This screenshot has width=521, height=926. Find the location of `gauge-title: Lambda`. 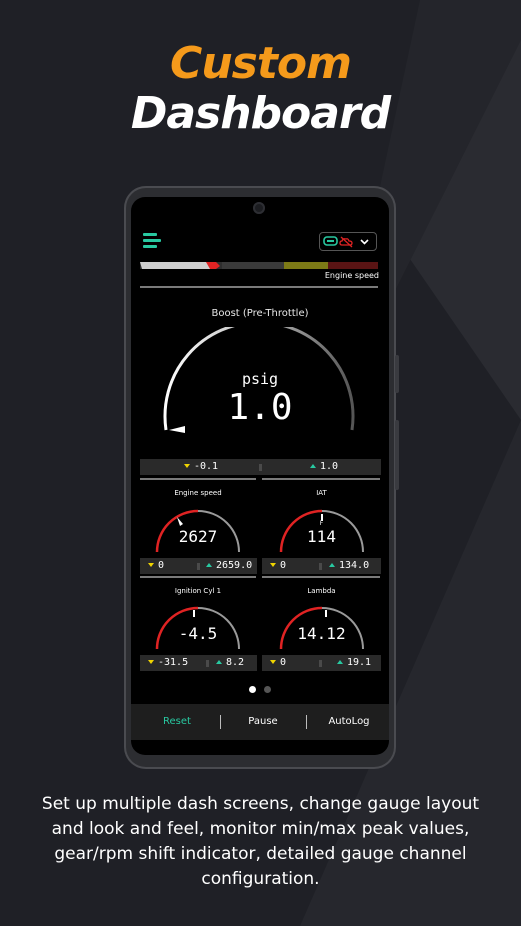

gauge-title: Lambda is located at coordinates (321, 591).